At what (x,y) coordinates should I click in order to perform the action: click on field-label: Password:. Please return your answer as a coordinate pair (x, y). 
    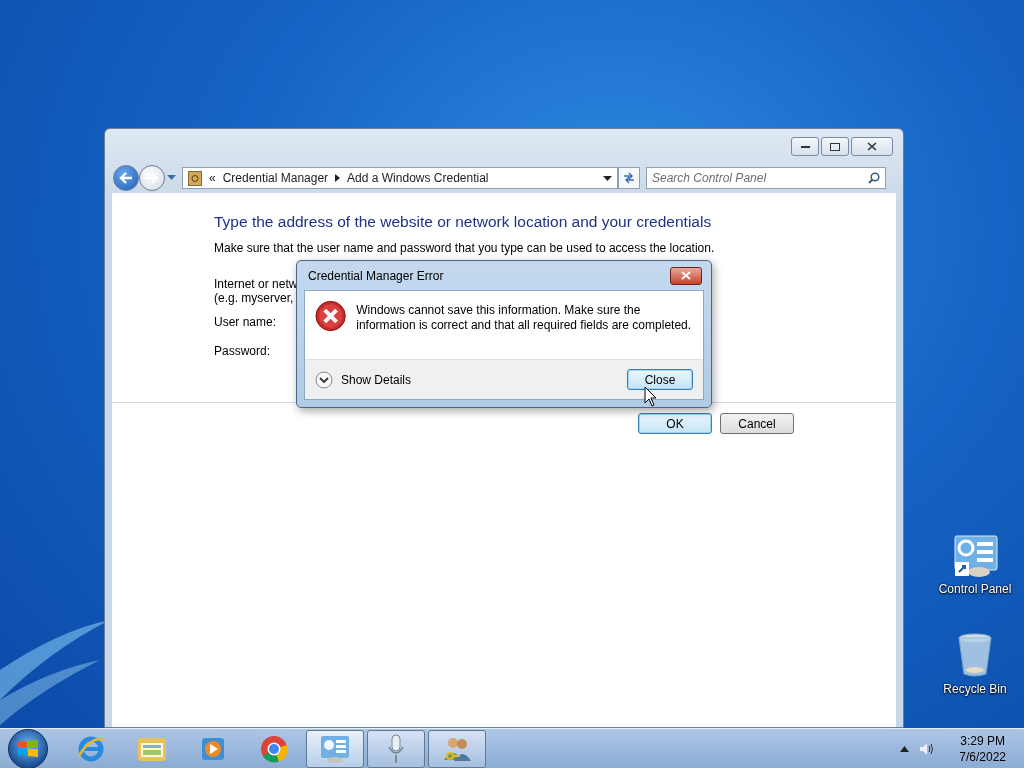
    Looking at the image, I should click on (242, 351).